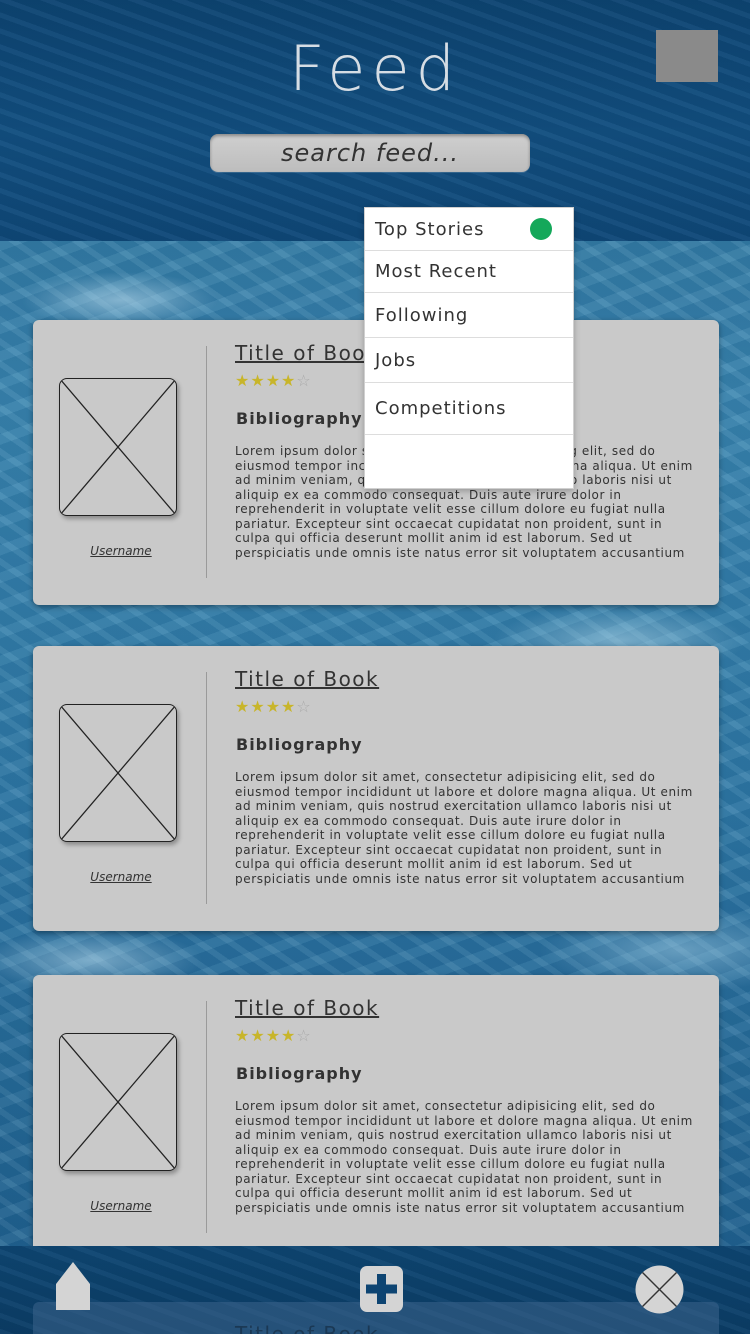  I want to click on dropdown-item-label: Top Stories, so click(430, 229).